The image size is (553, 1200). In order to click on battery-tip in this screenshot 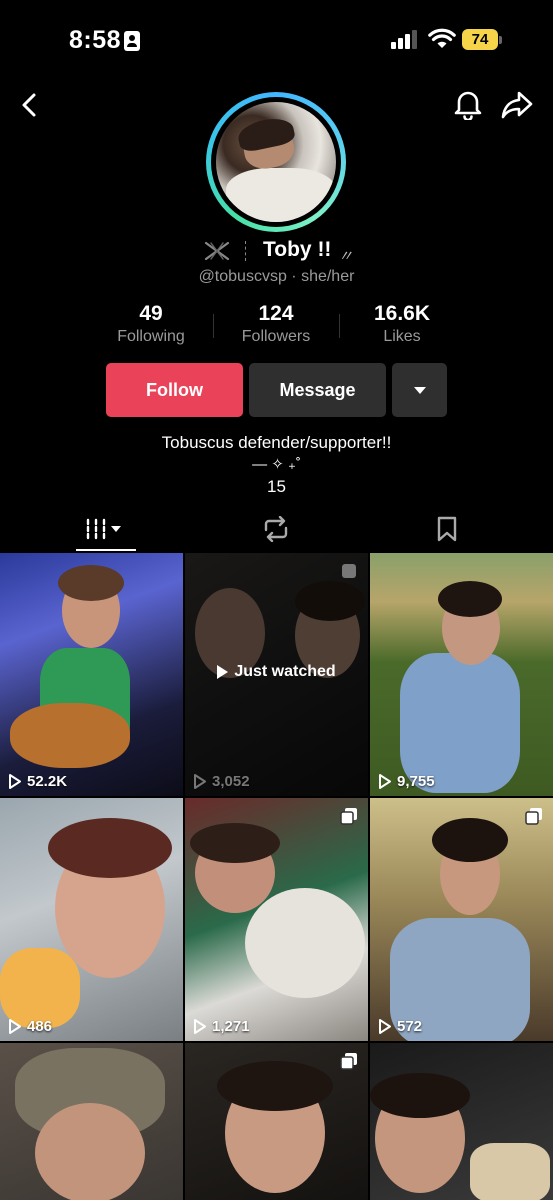, I will do `click(500, 40)`.